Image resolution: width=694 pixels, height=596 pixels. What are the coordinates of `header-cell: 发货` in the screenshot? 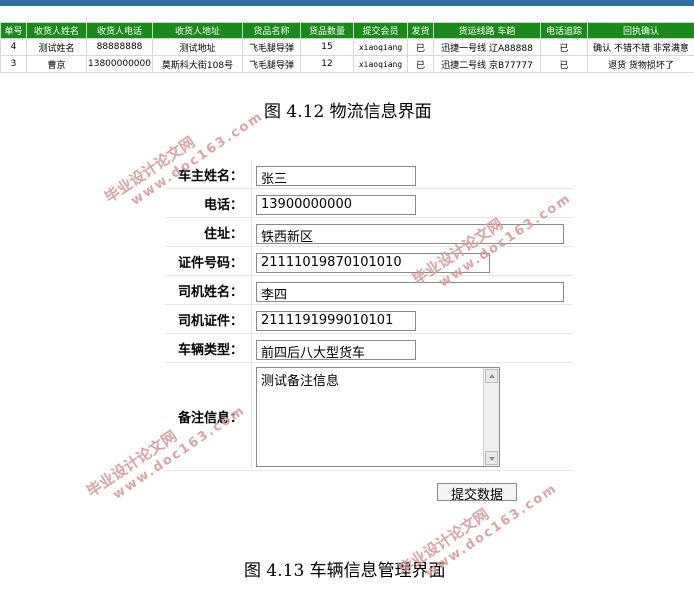 It's located at (420, 30).